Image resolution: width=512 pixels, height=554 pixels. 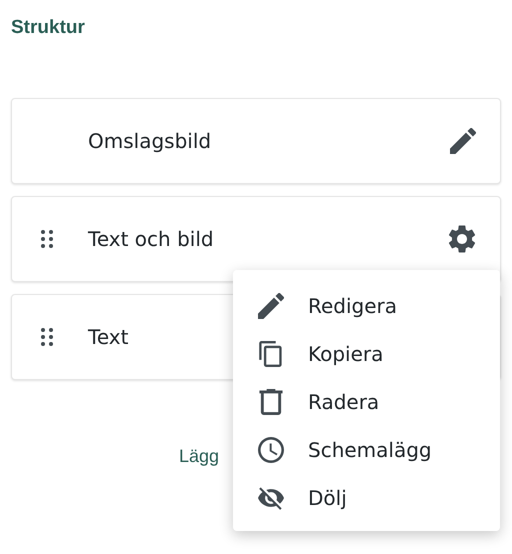 I want to click on pencil-icon, so click(x=463, y=141).